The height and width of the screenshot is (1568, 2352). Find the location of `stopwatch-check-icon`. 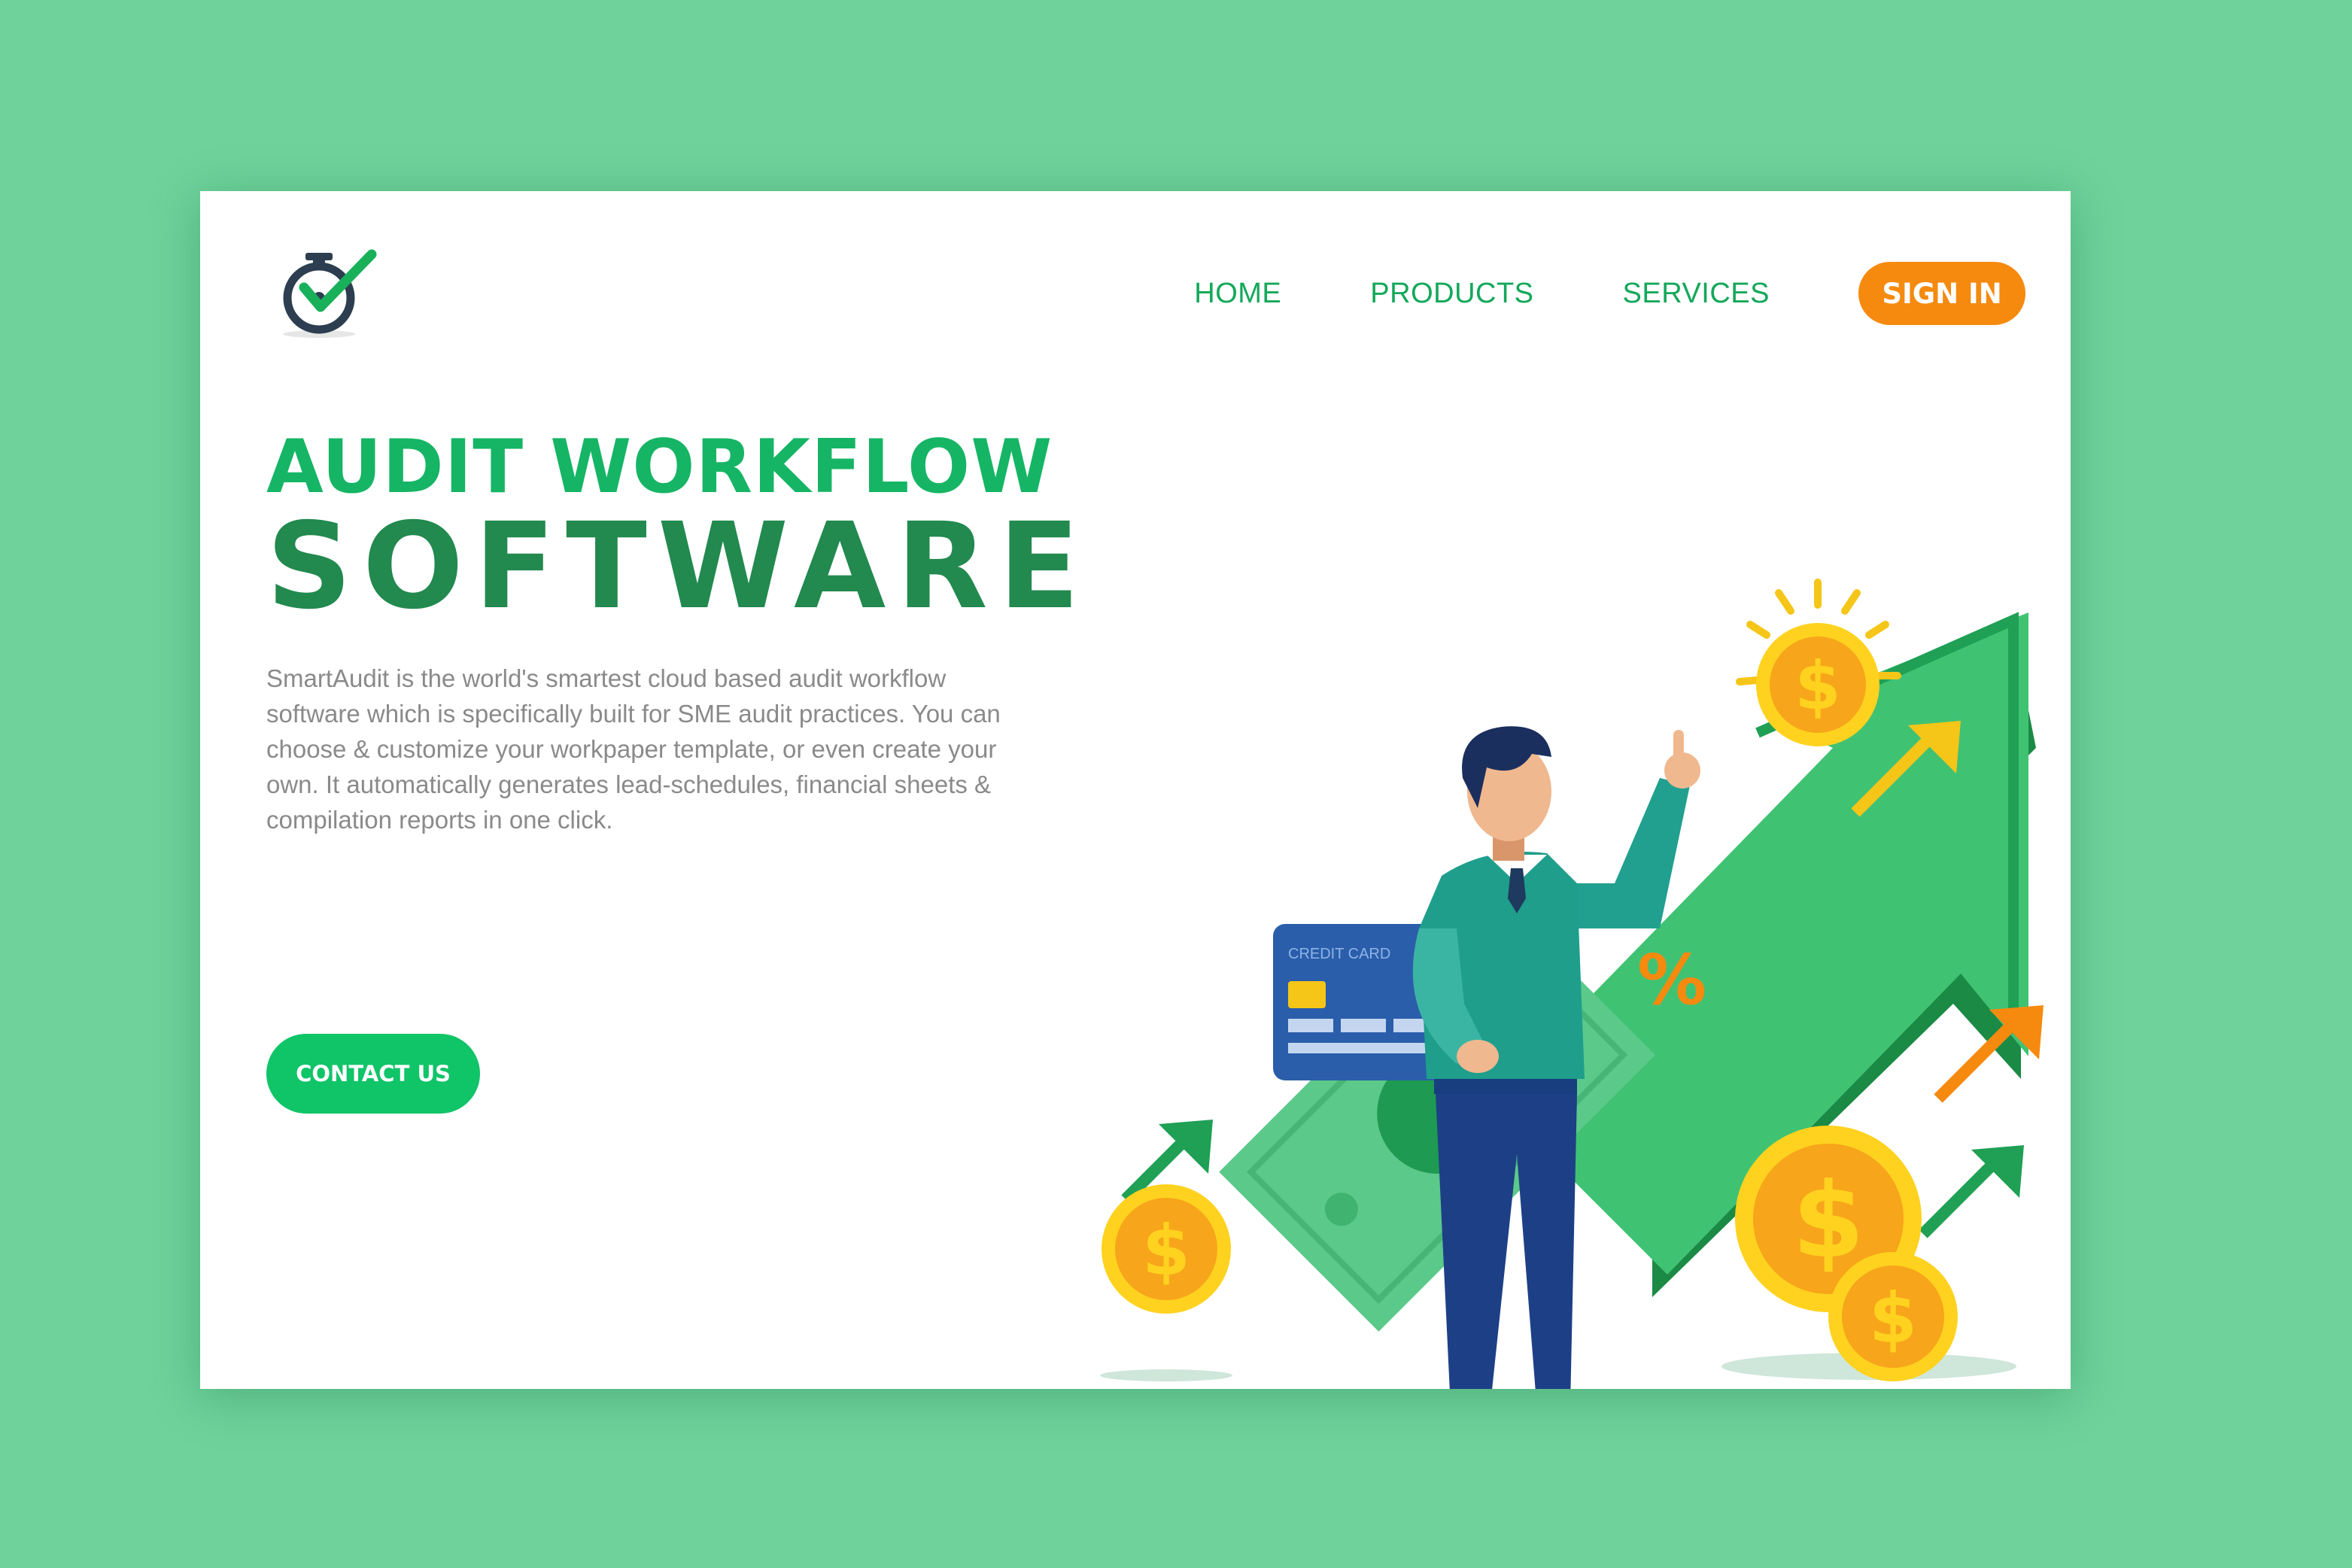

stopwatch-check-icon is located at coordinates (328, 293).